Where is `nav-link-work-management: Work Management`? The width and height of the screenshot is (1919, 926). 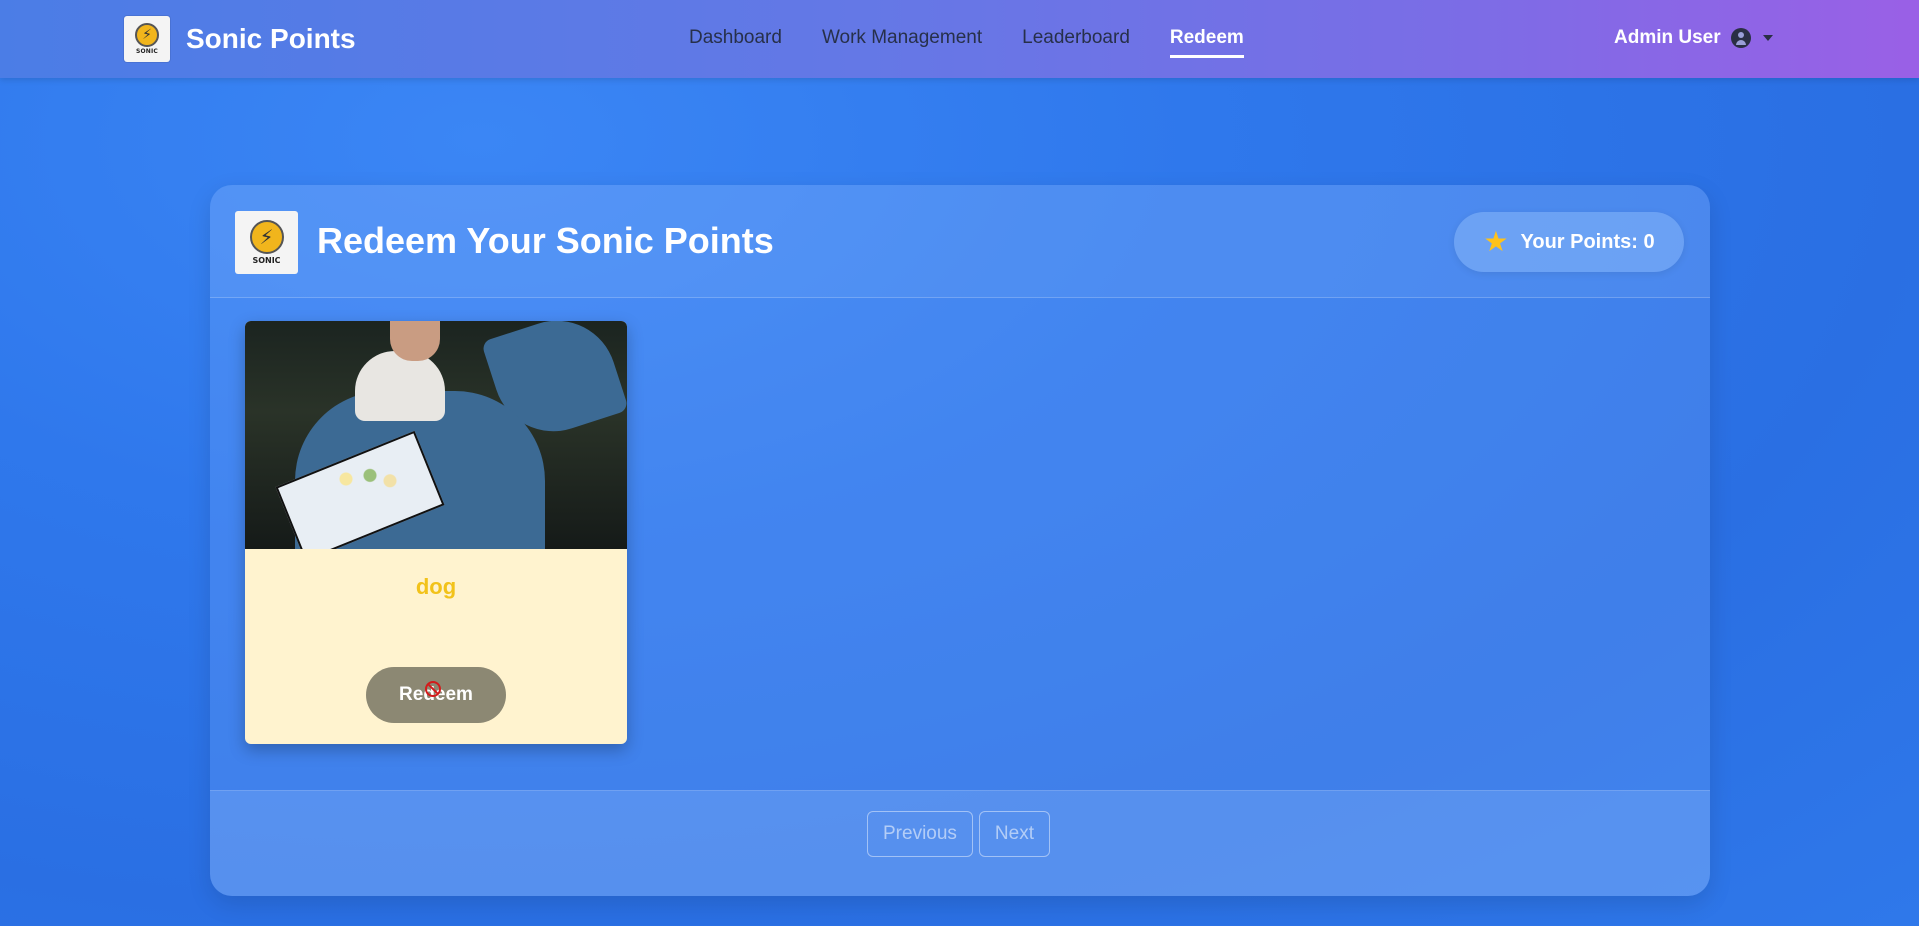
nav-link-work-management: Work Management is located at coordinates (902, 42).